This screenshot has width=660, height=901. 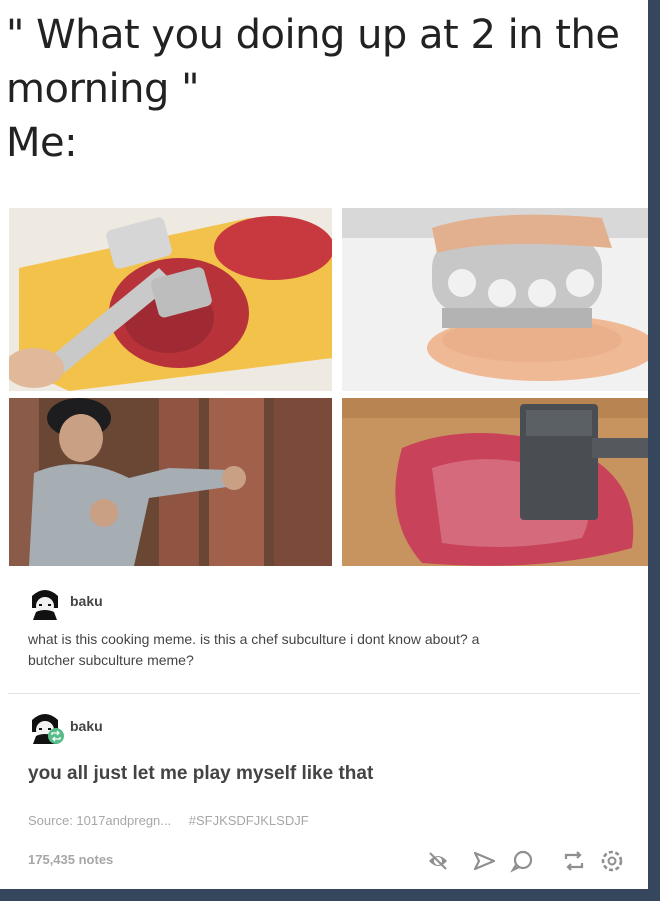 I want to click on post-tag: #SFJKSDFJKLSDJF, so click(x=249, y=820).